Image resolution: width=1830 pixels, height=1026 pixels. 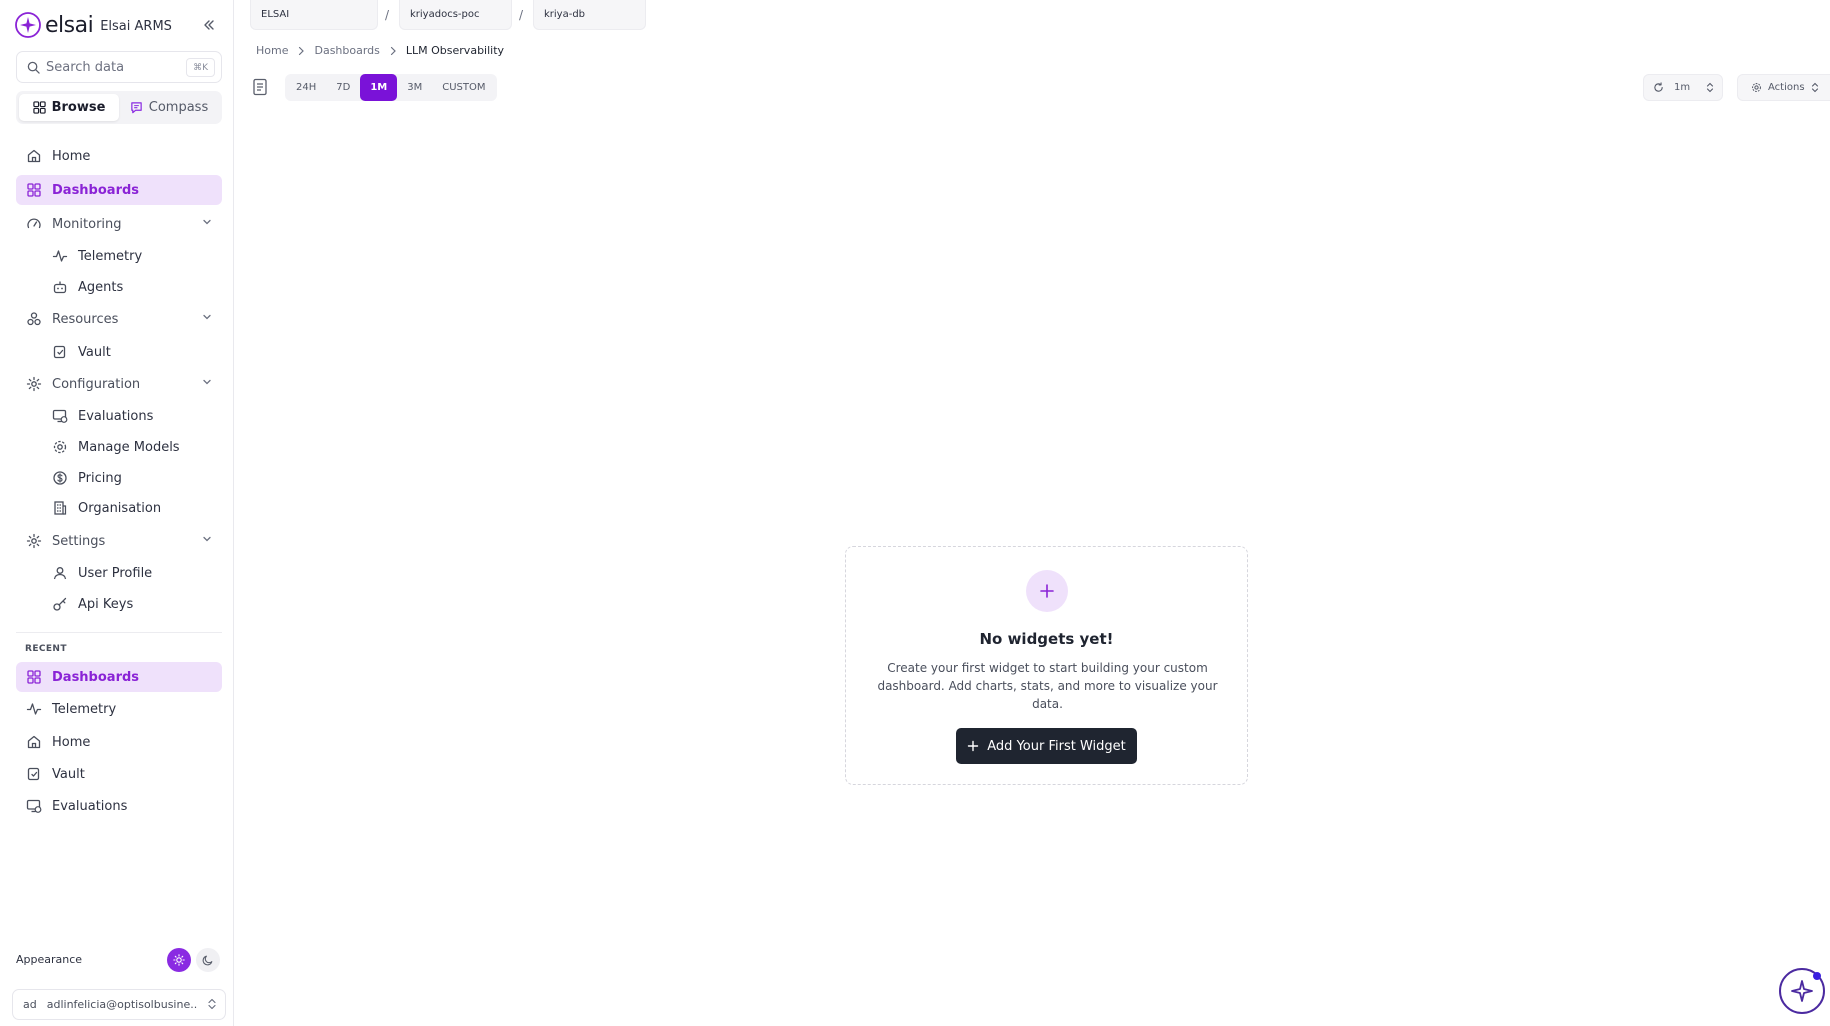 I want to click on sidebar-item-user-profile: User Profile, so click(x=132, y=573).